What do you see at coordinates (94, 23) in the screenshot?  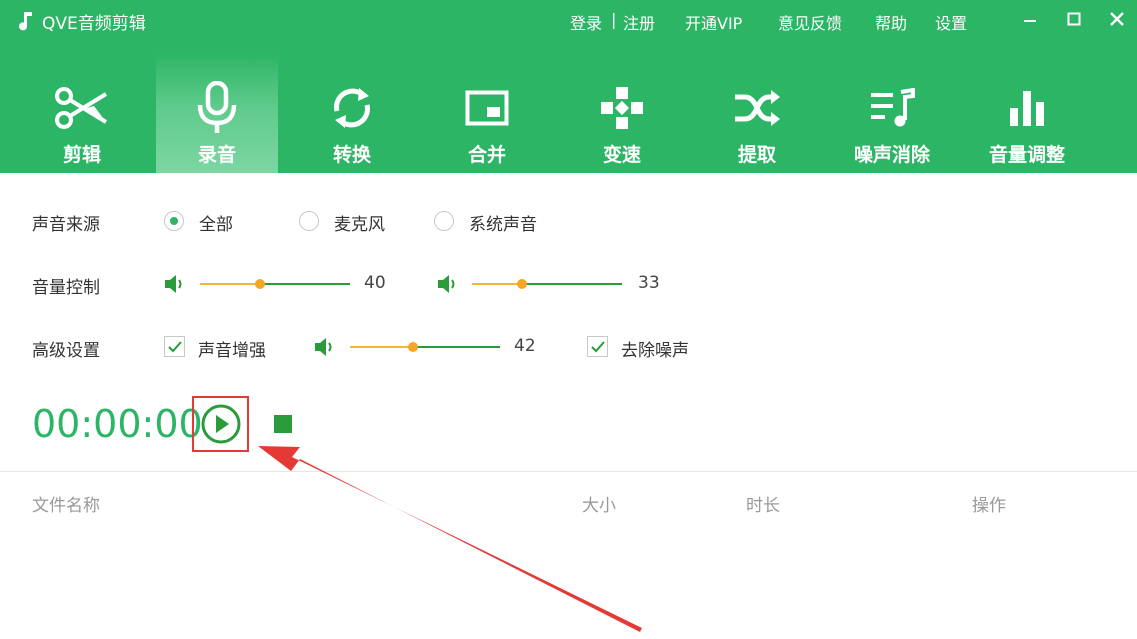 I see `app-title-text: QVE音频剪辑` at bounding box center [94, 23].